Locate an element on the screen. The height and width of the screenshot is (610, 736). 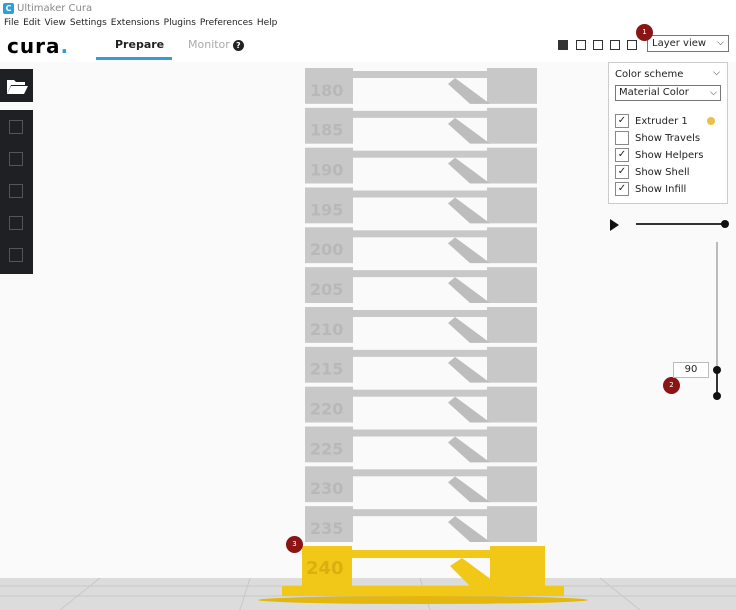
current-layer-field: 90 is located at coordinates (691, 370).